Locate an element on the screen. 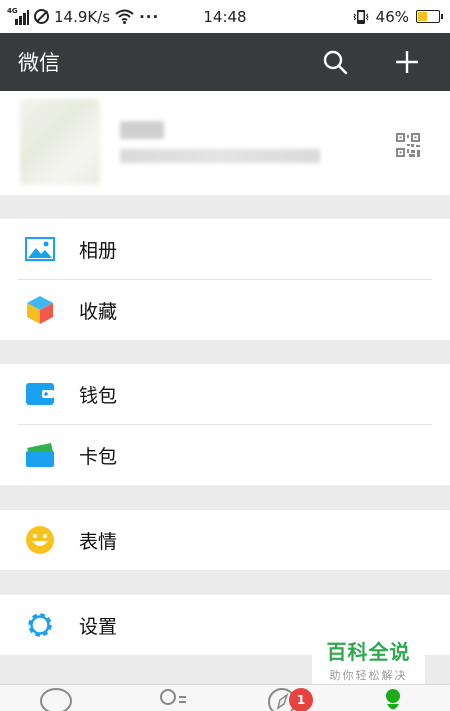 The width and height of the screenshot is (450, 711). battery-fill is located at coordinates (423, 16).